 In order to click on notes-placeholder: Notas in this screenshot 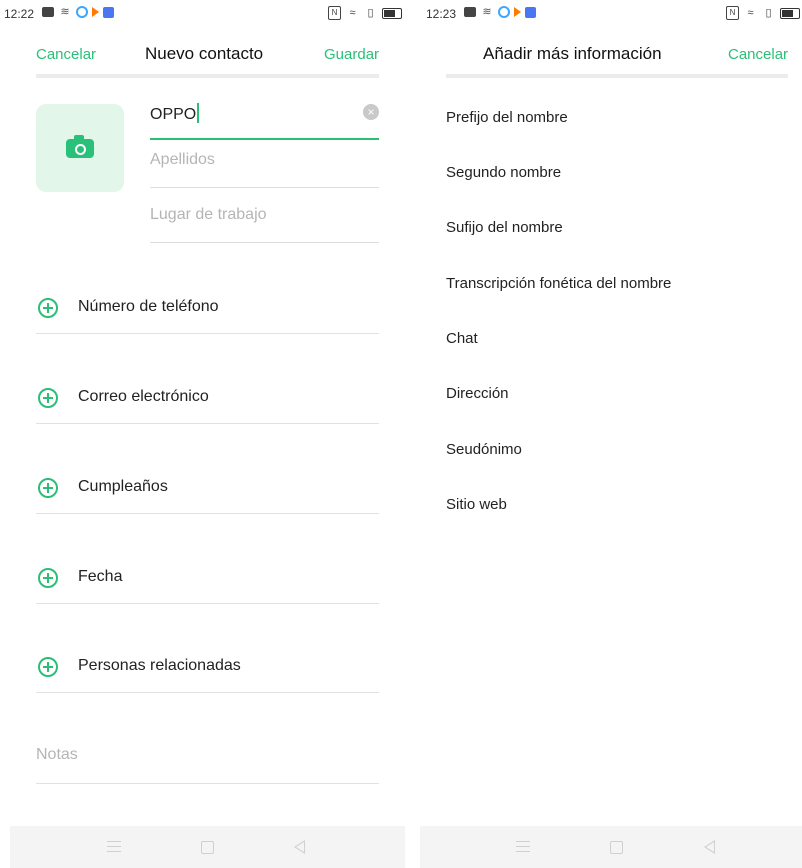, I will do `click(57, 754)`.